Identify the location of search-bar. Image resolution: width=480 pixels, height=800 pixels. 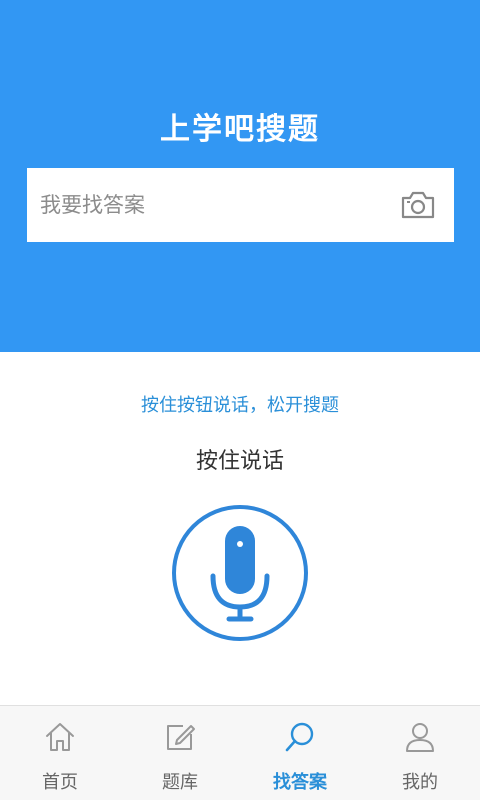
(240, 205).